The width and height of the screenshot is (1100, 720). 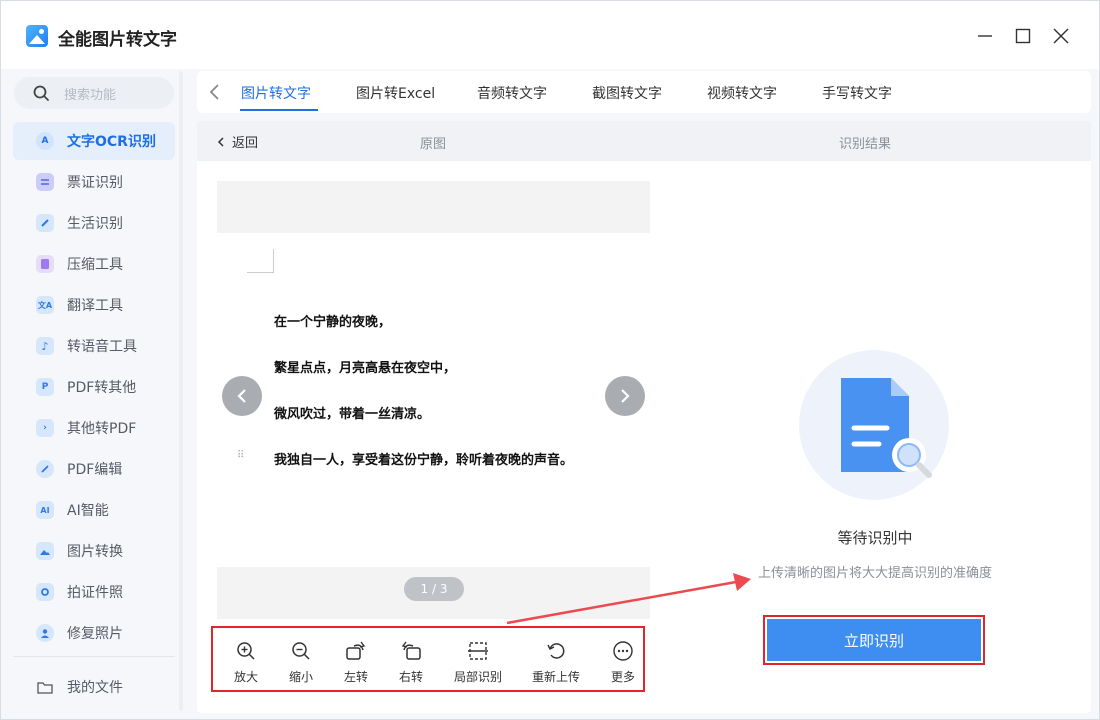 I want to click on close-button, so click(x=1061, y=36).